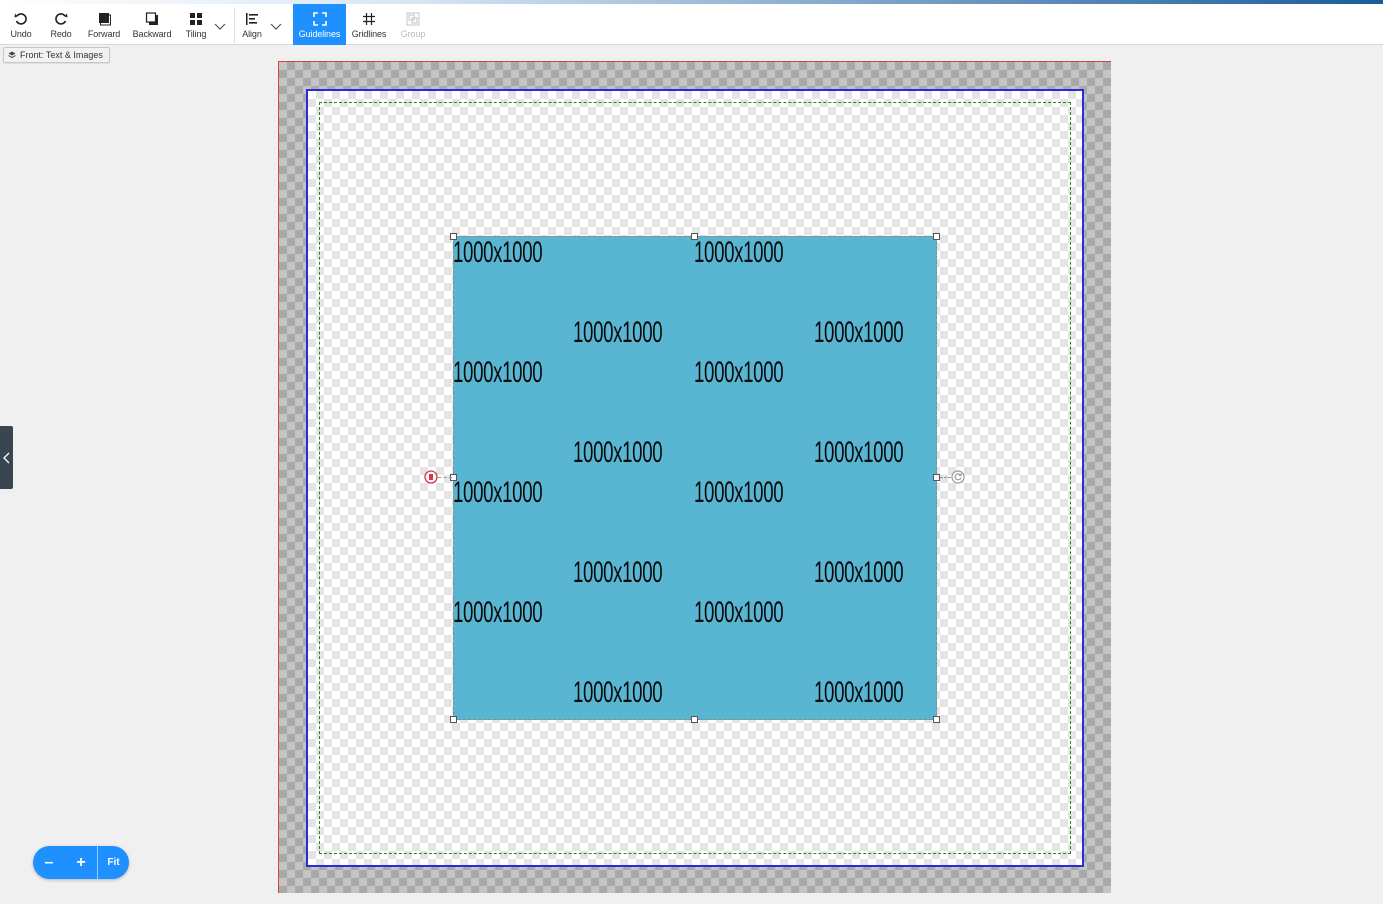 The height and width of the screenshot is (904, 1383). What do you see at coordinates (453, 236) in the screenshot?
I see `resize-handle-top-left` at bounding box center [453, 236].